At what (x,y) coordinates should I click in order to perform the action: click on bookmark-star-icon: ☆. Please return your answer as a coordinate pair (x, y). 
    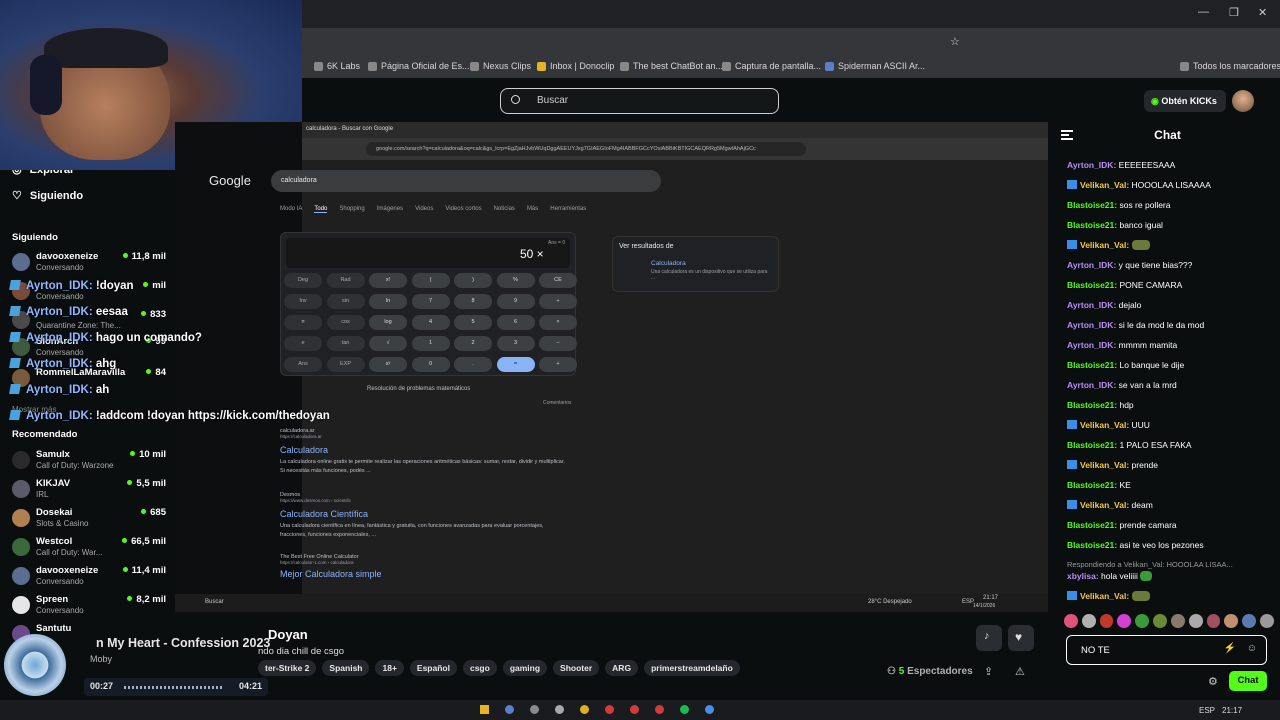
    Looking at the image, I should click on (955, 41).